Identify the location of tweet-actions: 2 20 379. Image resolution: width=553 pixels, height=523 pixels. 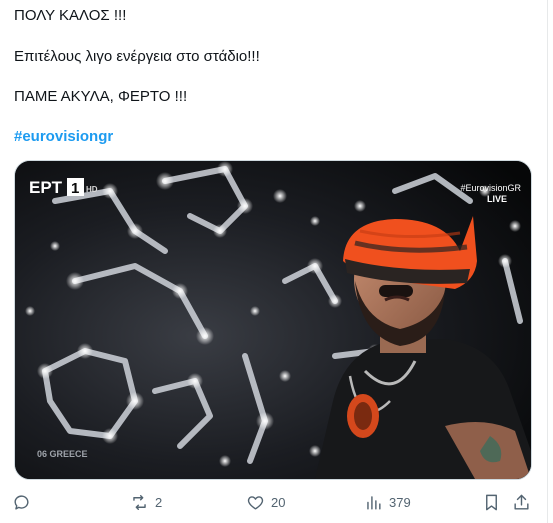
(276, 502).